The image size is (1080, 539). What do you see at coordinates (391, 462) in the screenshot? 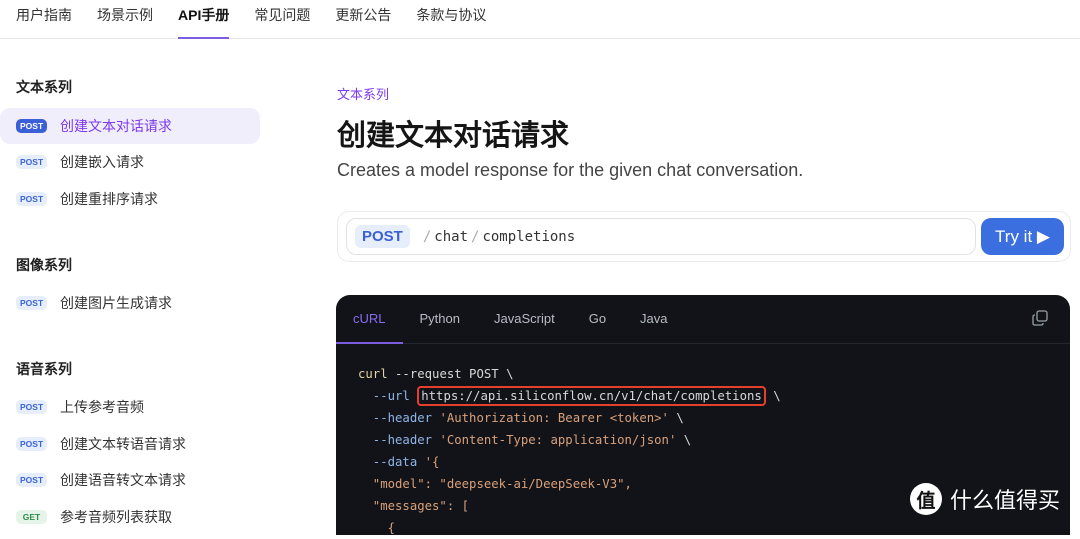
I see `code-token: --data` at bounding box center [391, 462].